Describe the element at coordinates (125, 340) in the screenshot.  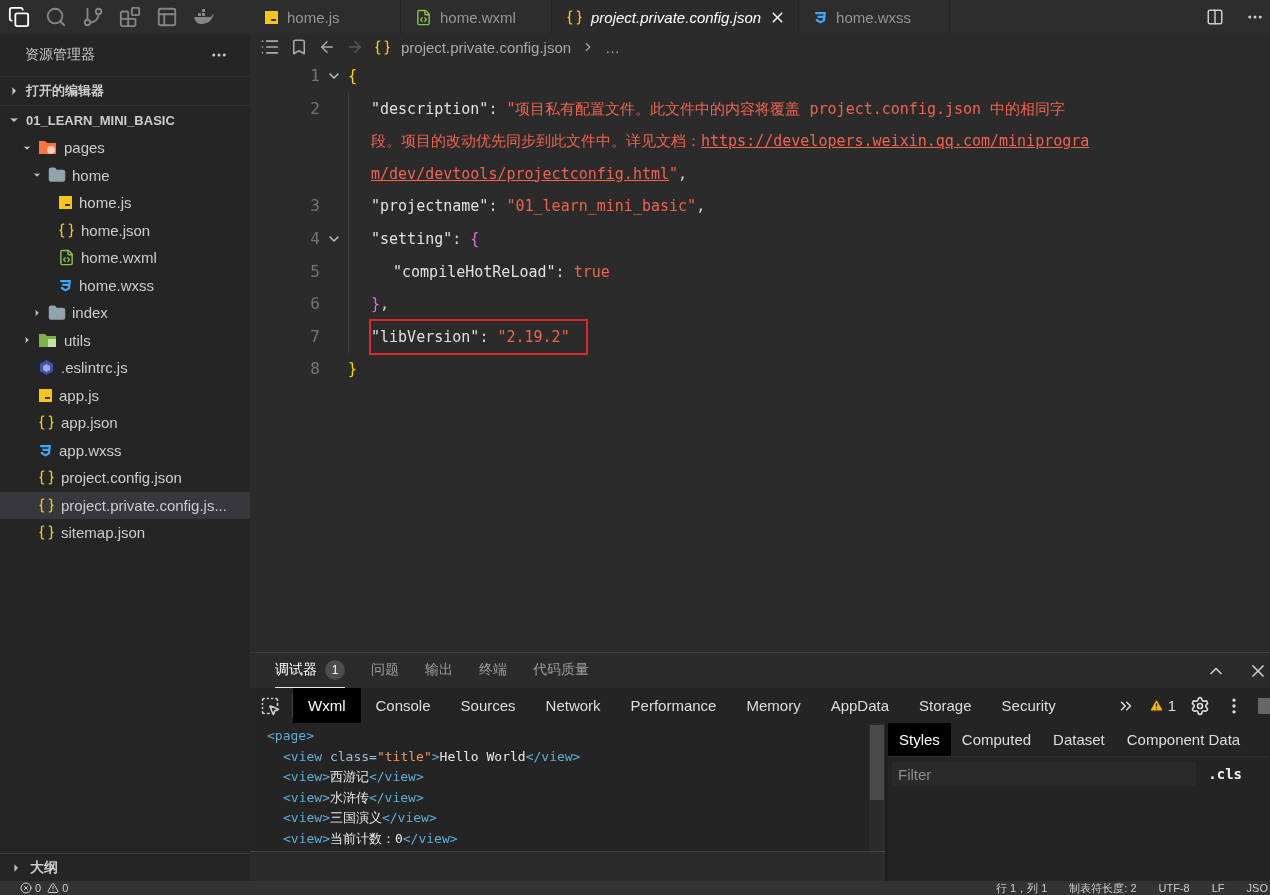
I see `file-tree-item: utils` at that location.